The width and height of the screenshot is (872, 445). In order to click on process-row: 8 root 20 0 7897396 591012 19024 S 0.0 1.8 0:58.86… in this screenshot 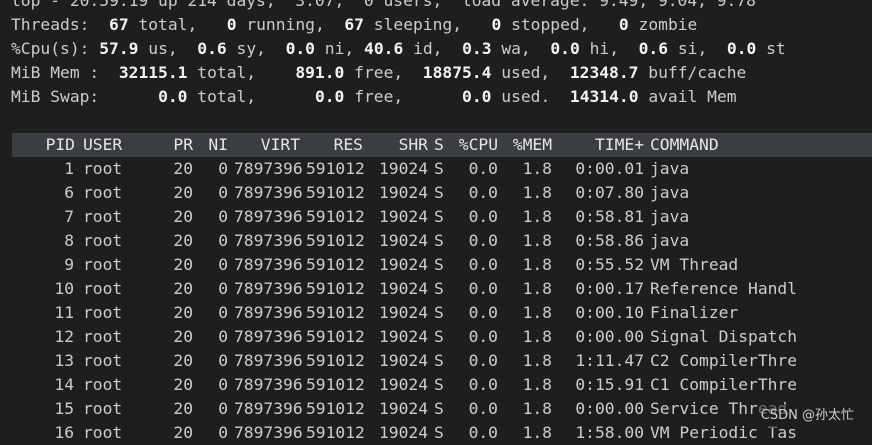, I will do `click(436, 241)`.